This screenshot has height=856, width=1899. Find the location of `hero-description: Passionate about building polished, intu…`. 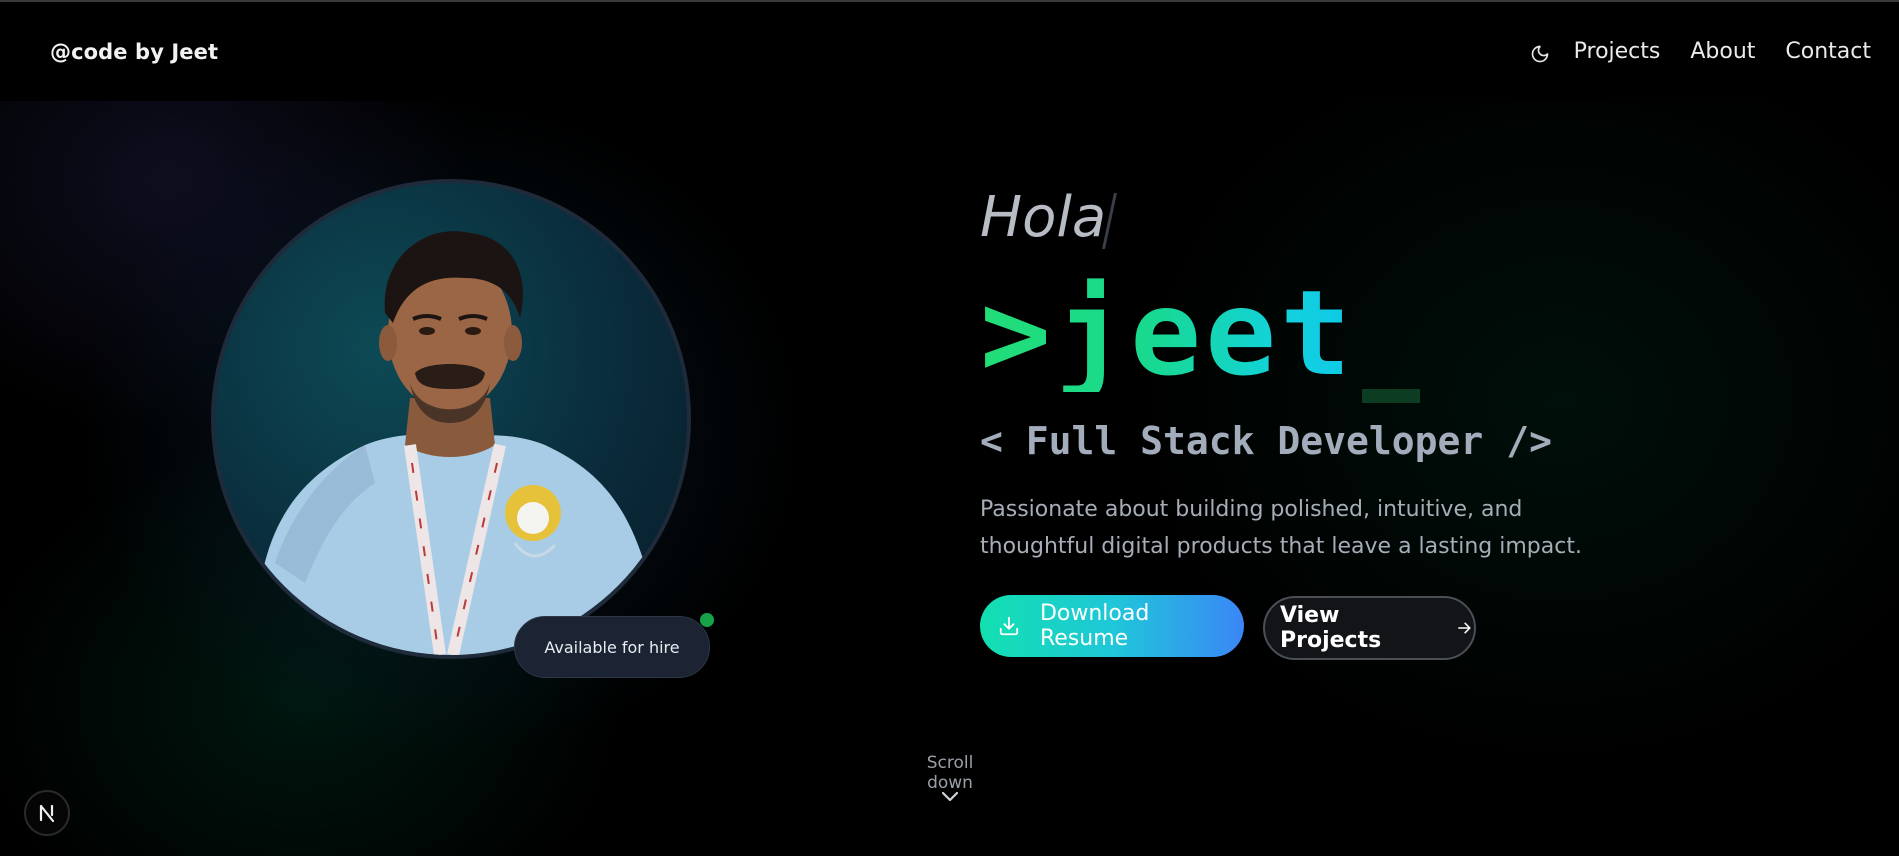

hero-description: Passionate about building polished, intu… is located at coordinates (1281, 528).